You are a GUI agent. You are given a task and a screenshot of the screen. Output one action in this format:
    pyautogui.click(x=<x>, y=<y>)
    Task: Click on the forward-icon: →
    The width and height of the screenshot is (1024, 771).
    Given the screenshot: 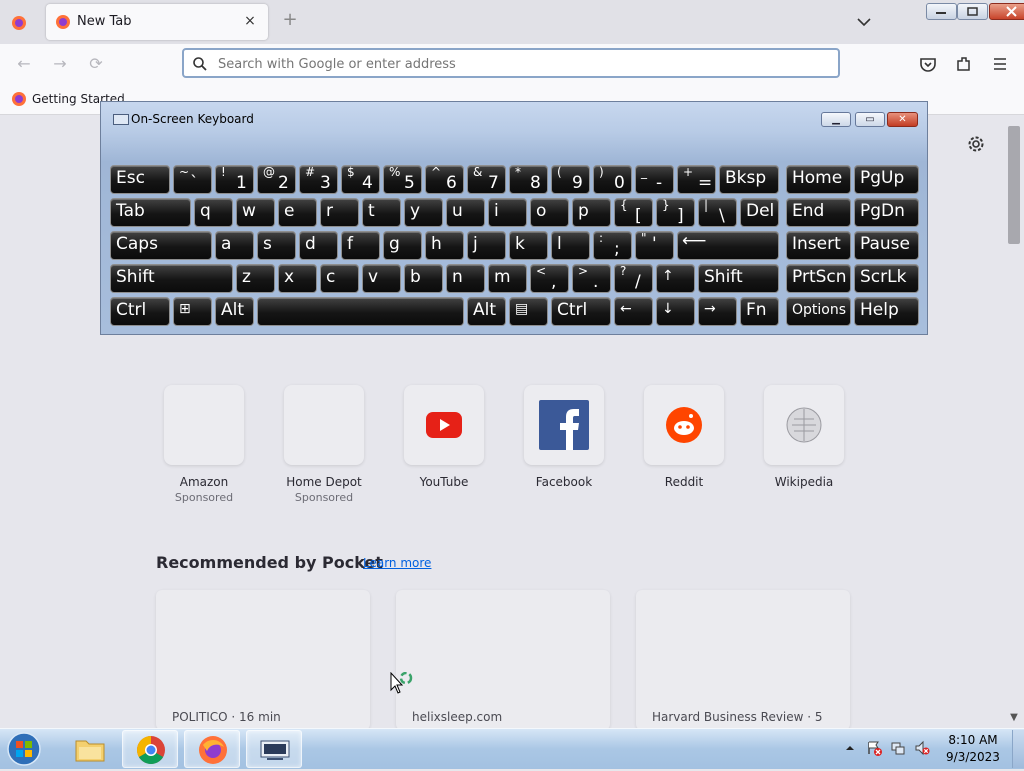 What is the action you would take?
    pyautogui.click(x=60, y=64)
    